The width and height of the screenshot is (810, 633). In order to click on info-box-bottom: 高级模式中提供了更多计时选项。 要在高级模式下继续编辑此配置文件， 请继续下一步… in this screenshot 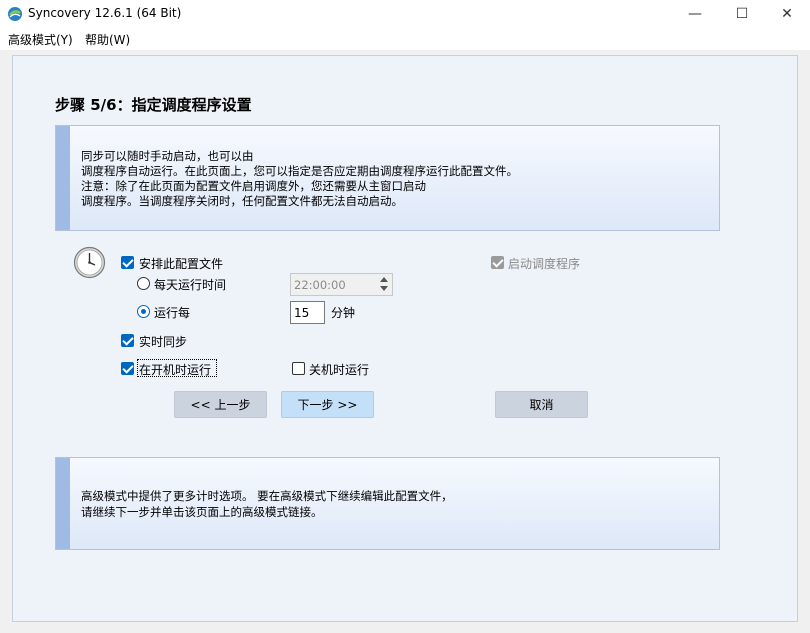, I will do `click(387, 503)`.